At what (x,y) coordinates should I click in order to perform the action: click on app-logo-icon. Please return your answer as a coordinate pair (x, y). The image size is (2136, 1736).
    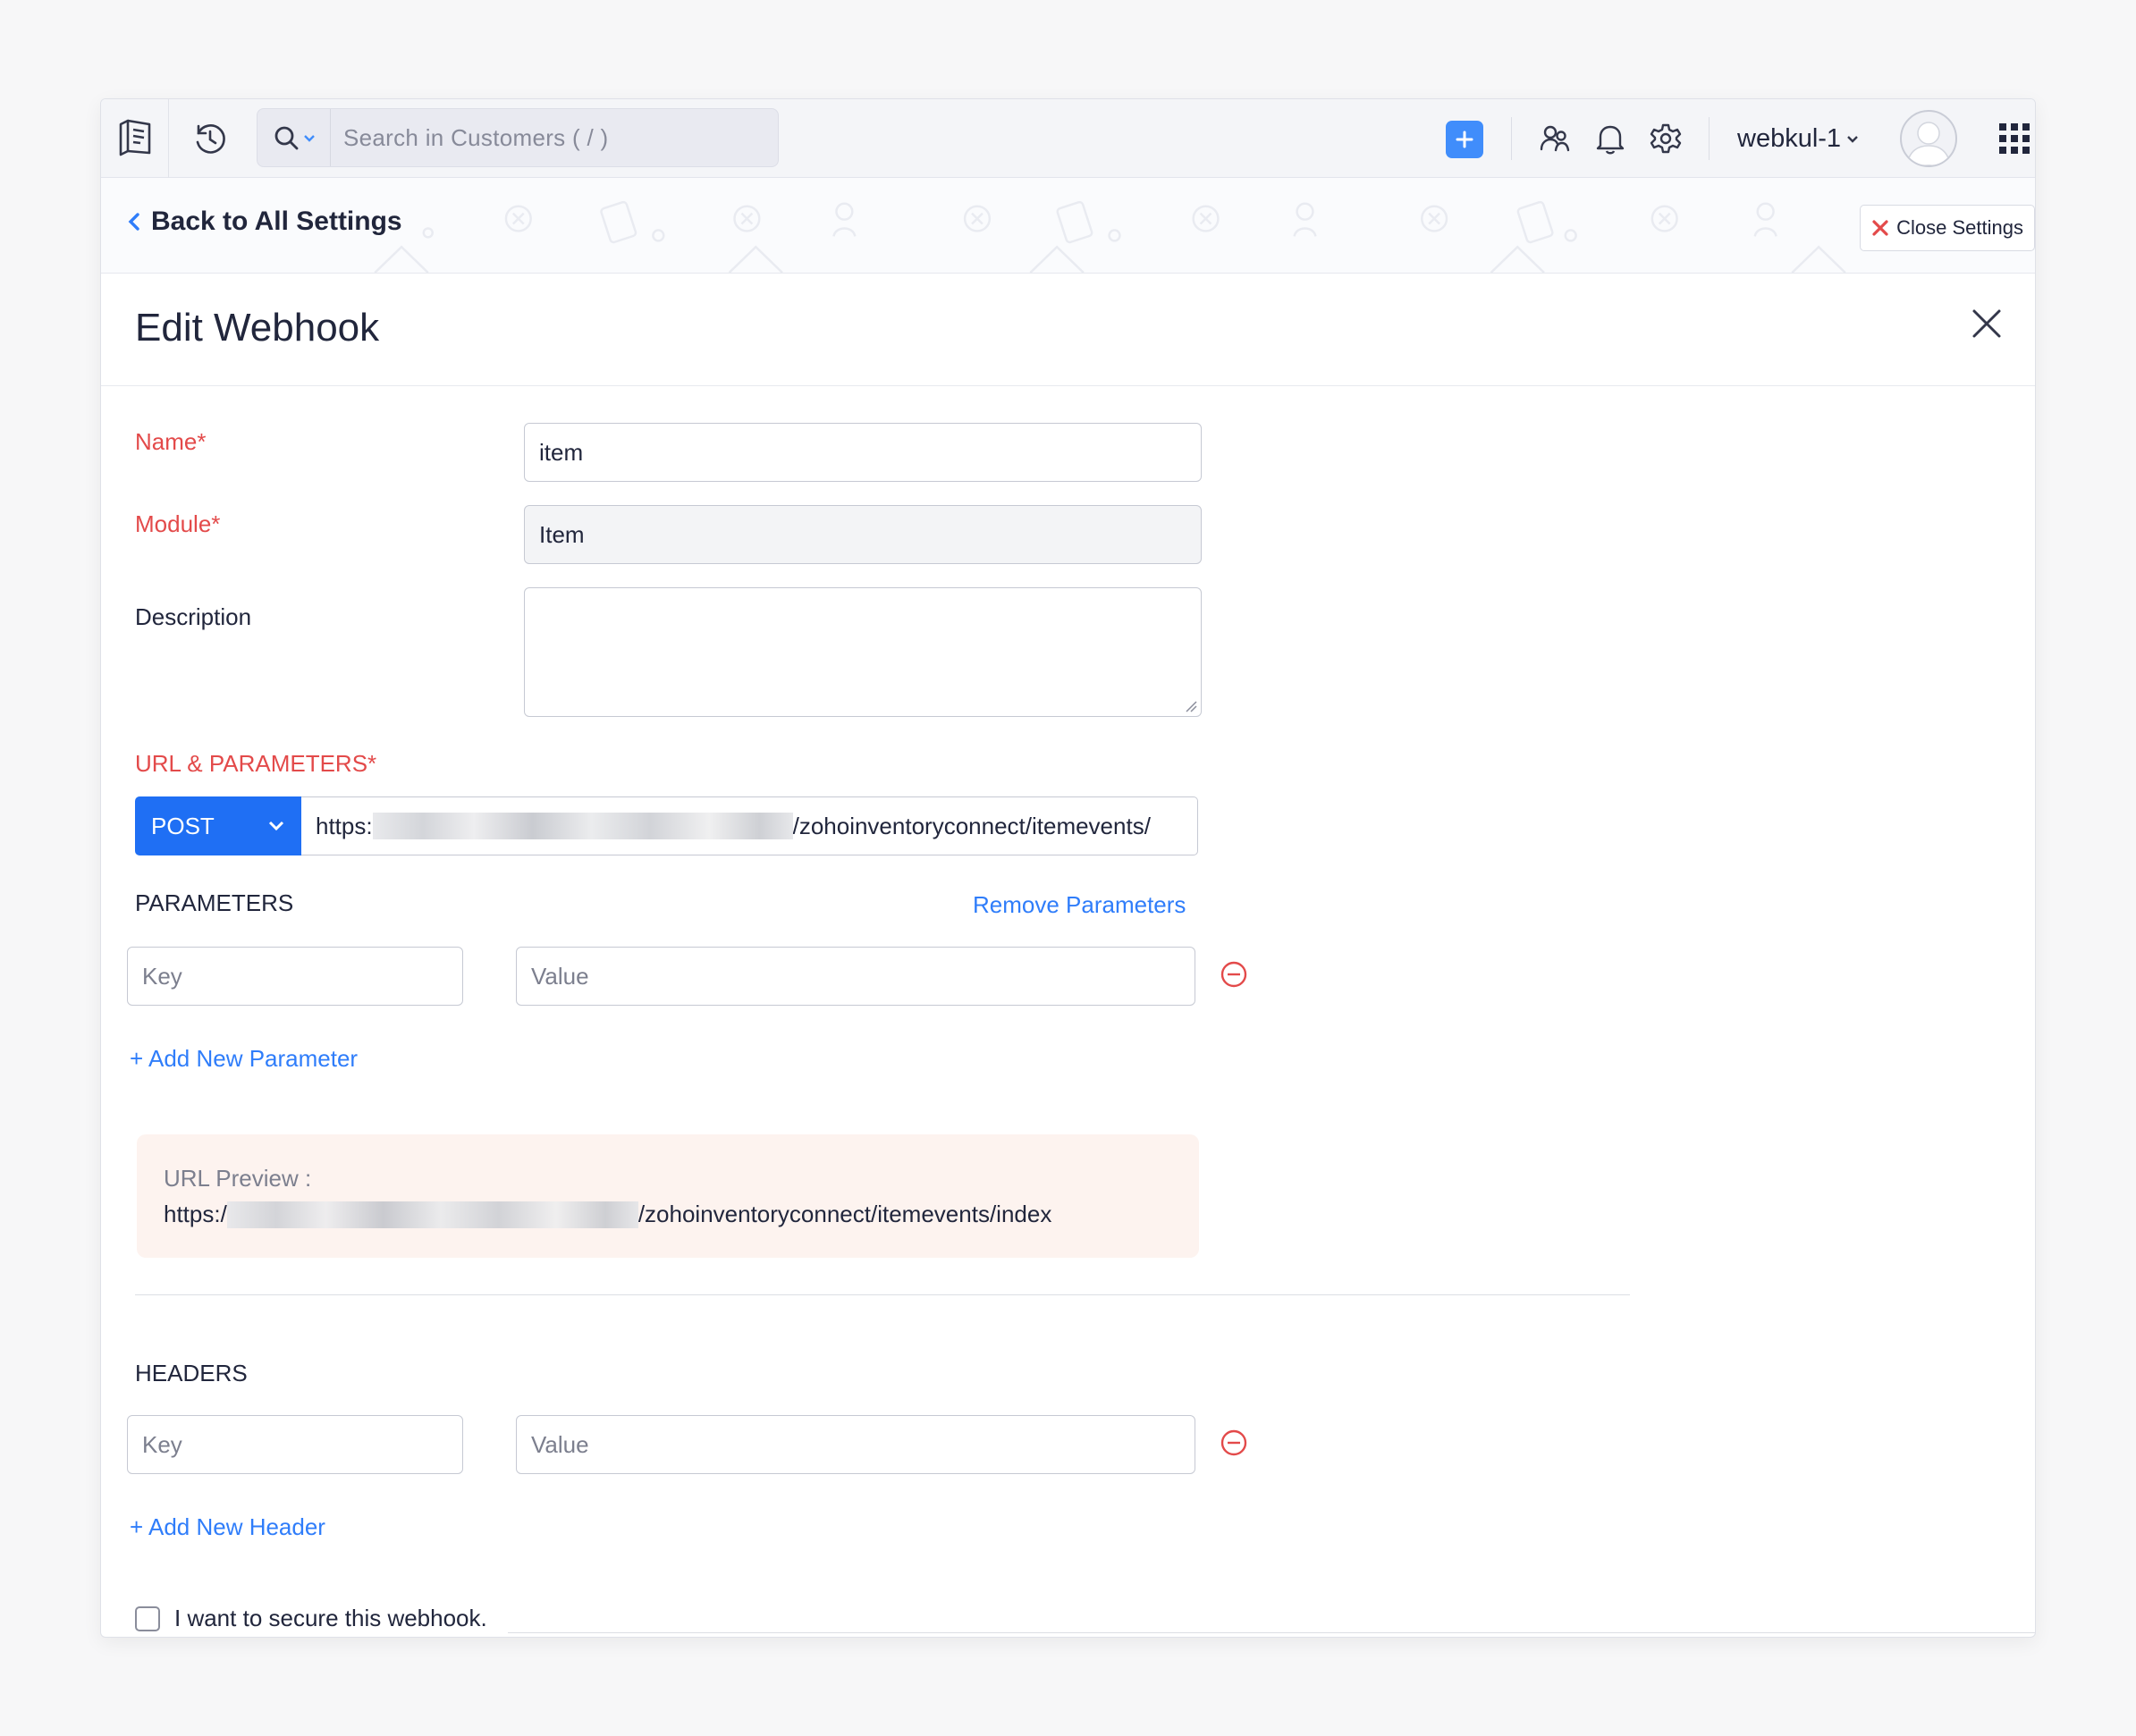
    Looking at the image, I should click on (134, 137).